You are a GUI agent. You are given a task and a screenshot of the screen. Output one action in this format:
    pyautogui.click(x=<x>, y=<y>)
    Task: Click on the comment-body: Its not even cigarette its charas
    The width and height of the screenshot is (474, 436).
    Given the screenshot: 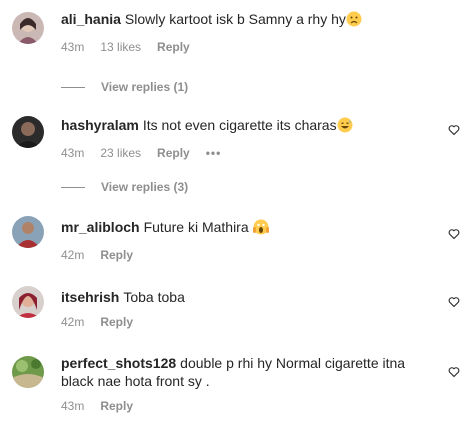 What is the action you would take?
    pyautogui.click(x=239, y=125)
    